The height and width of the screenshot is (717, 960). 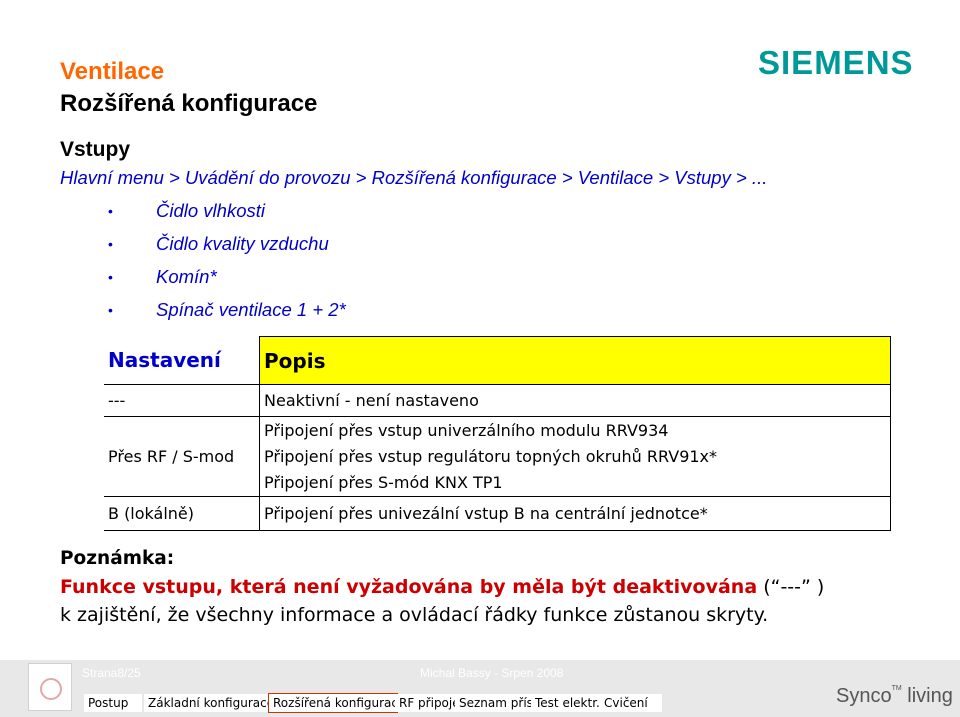 I want to click on table-header-row: Nastavení Popis, so click(x=497, y=360).